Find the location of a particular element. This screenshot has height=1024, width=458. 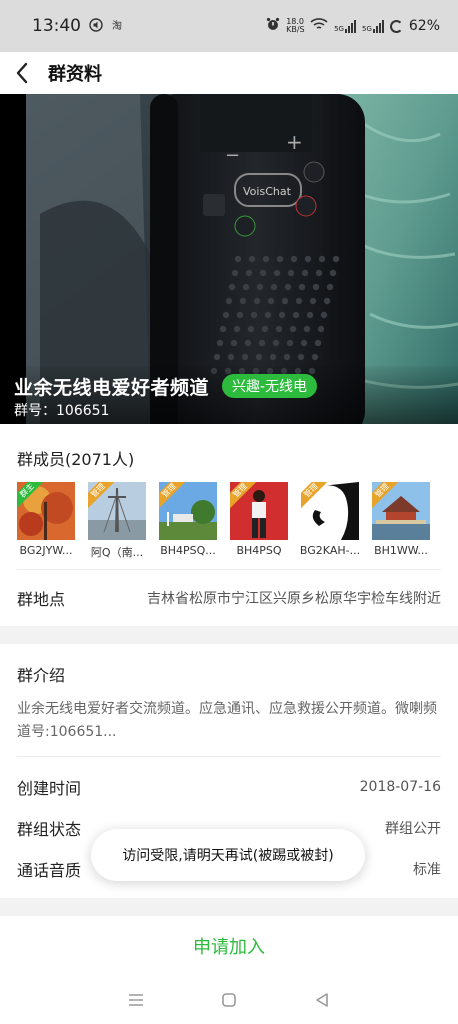

sound-icon is located at coordinates (96, 26).